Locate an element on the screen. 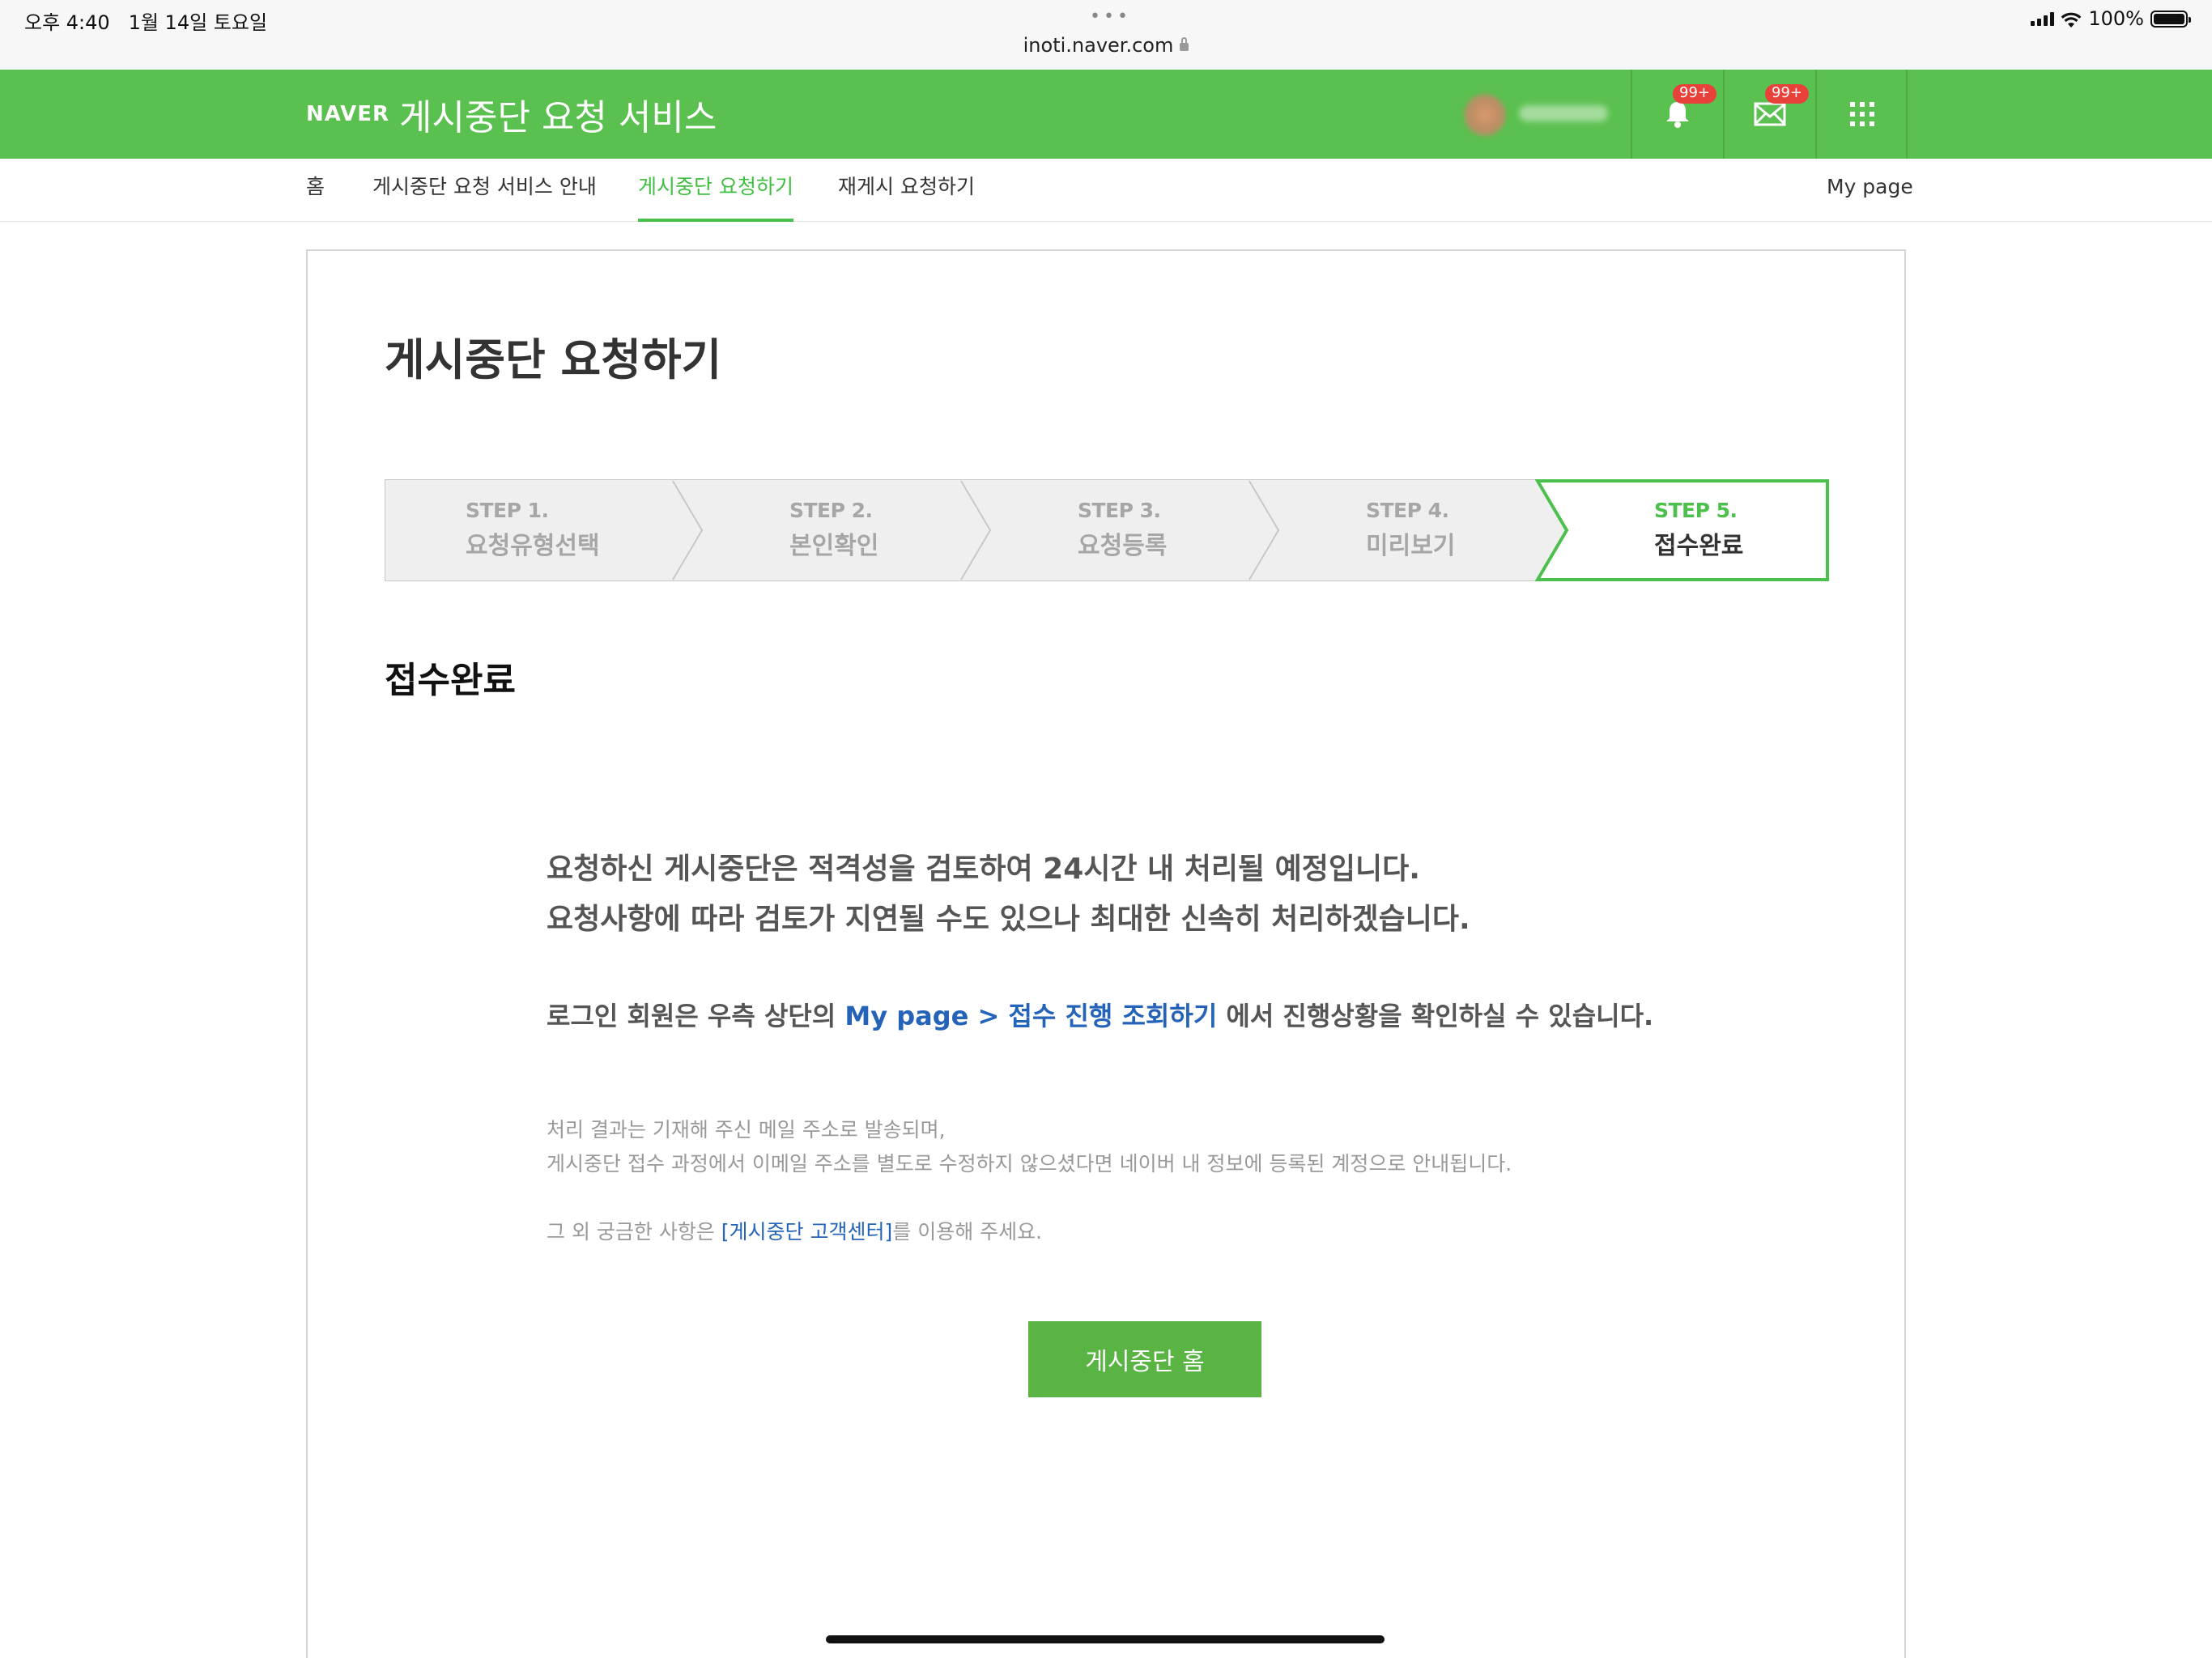 The height and width of the screenshot is (1658, 2212). step-1-label: 요청유형선택 is located at coordinates (533, 546).